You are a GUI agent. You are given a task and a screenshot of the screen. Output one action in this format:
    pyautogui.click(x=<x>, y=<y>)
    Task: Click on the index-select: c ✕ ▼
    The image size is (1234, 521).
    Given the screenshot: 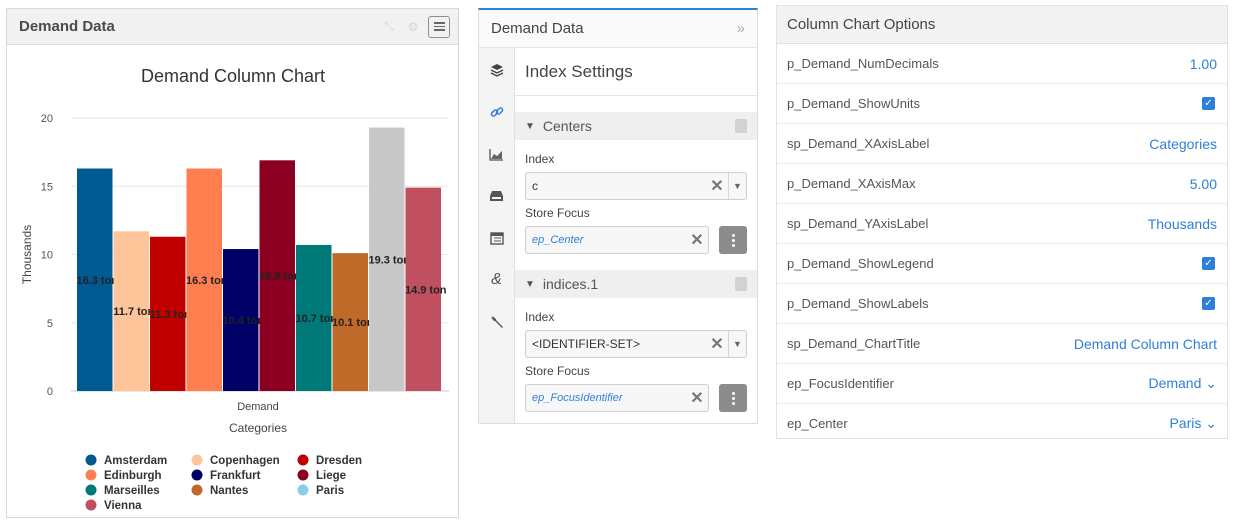 What is the action you would take?
    pyautogui.click(x=636, y=186)
    